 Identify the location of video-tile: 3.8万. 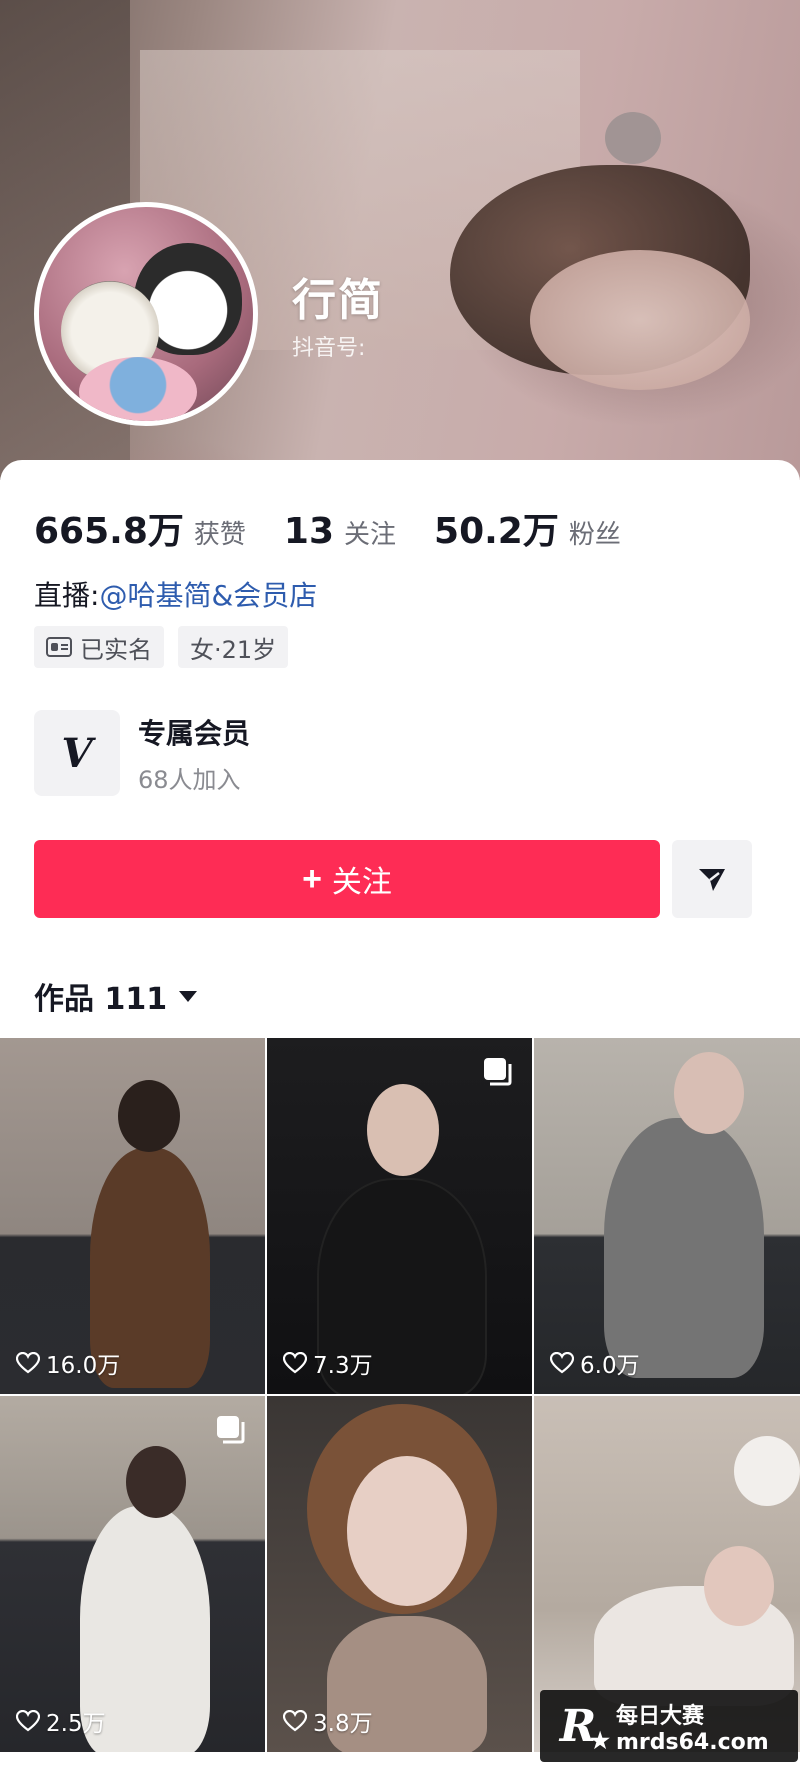
(399, 1574).